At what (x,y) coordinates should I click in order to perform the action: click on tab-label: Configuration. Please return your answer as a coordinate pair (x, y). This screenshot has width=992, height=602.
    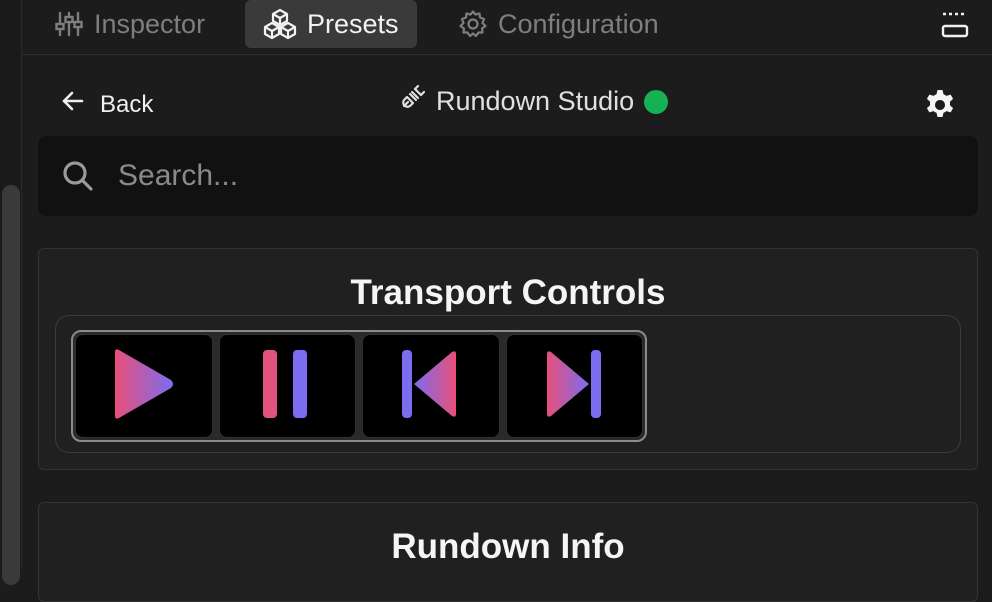
    Looking at the image, I should click on (578, 23).